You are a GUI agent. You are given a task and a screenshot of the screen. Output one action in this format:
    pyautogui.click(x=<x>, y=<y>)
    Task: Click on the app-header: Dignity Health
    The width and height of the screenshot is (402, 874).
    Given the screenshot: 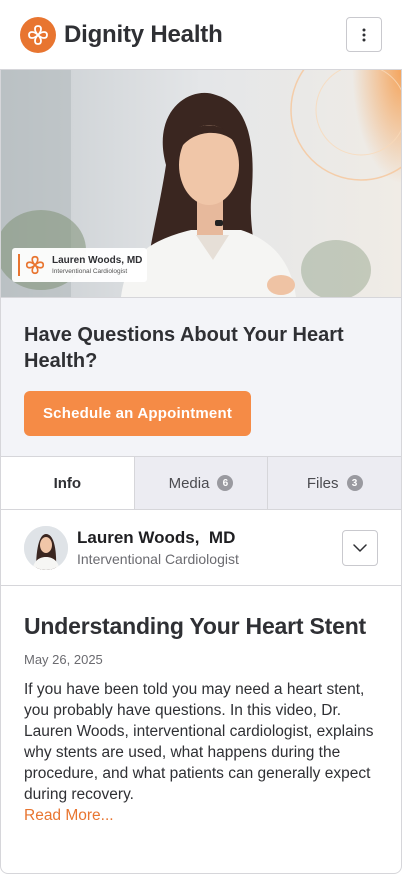 What is the action you would take?
    pyautogui.click(x=201, y=35)
    